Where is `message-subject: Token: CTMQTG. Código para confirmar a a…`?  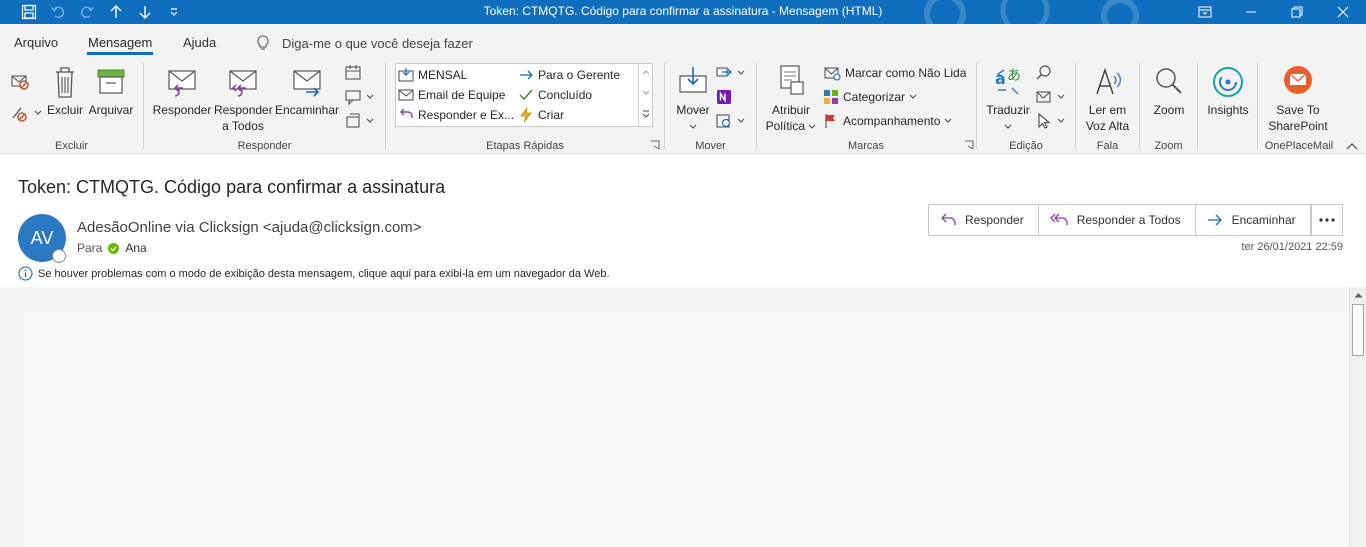 message-subject: Token: CTMQTG. Código para confirmar a a… is located at coordinates (232, 187).